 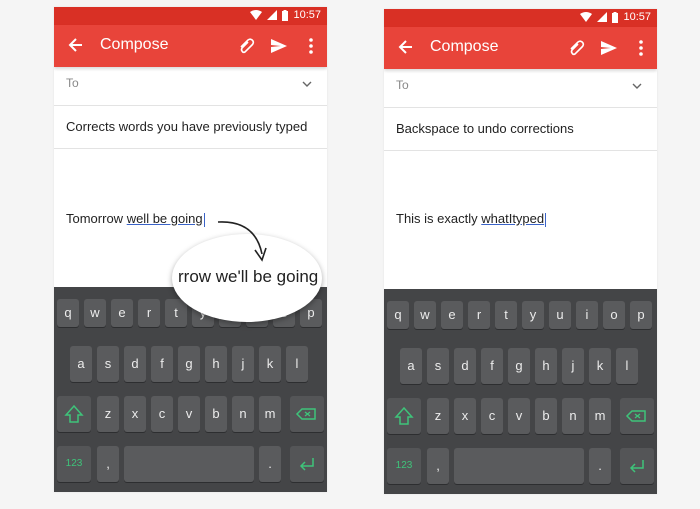 What do you see at coordinates (614, 315) in the screenshot?
I see `key-o: o` at bounding box center [614, 315].